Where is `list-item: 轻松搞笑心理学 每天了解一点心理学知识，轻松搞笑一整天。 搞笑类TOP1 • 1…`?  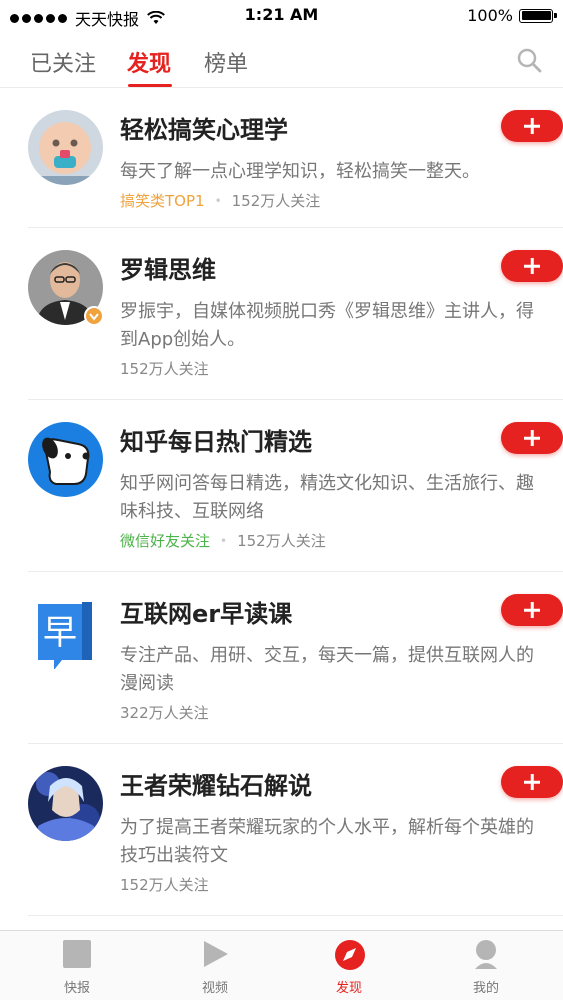
list-item: 轻松搞笑心理学 每天了解一点心理学知识，轻松搞笑一整天。 搞笑类TOP1 • 1… is located at coordinates (295, 158).